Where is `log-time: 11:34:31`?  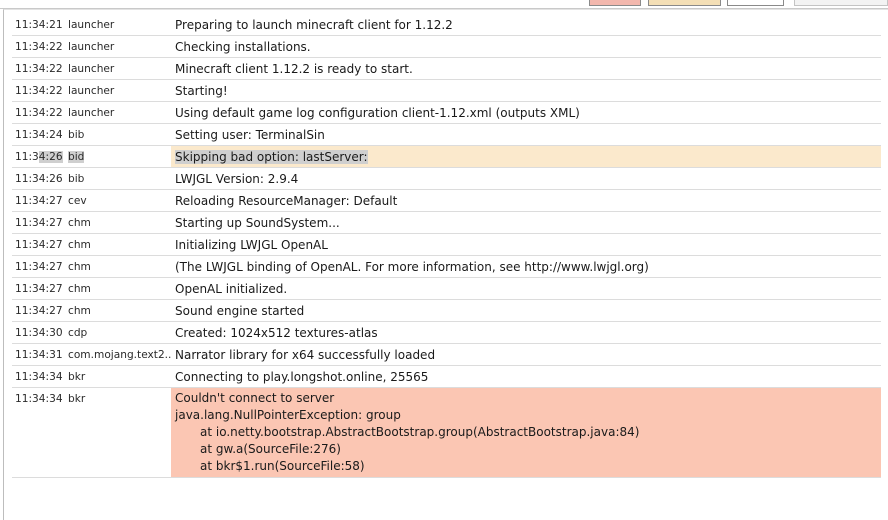 log-time: 11:34:31 is located at coordinates (39, 355).